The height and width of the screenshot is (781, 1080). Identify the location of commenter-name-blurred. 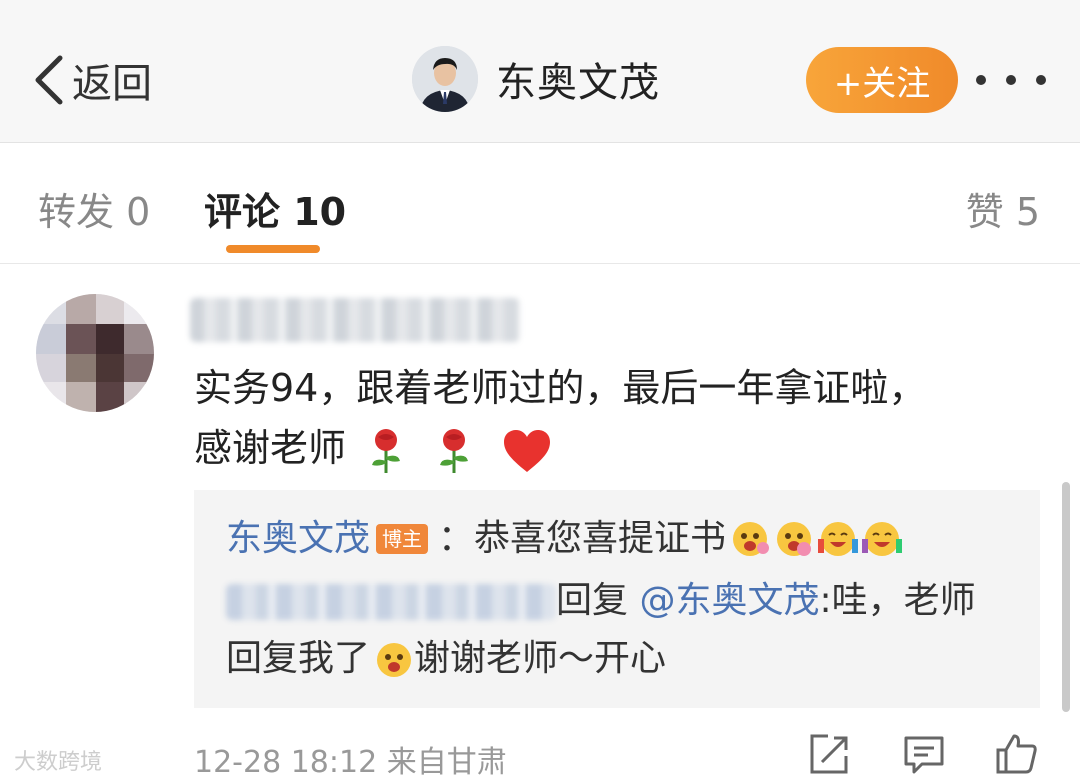
(355, 320).